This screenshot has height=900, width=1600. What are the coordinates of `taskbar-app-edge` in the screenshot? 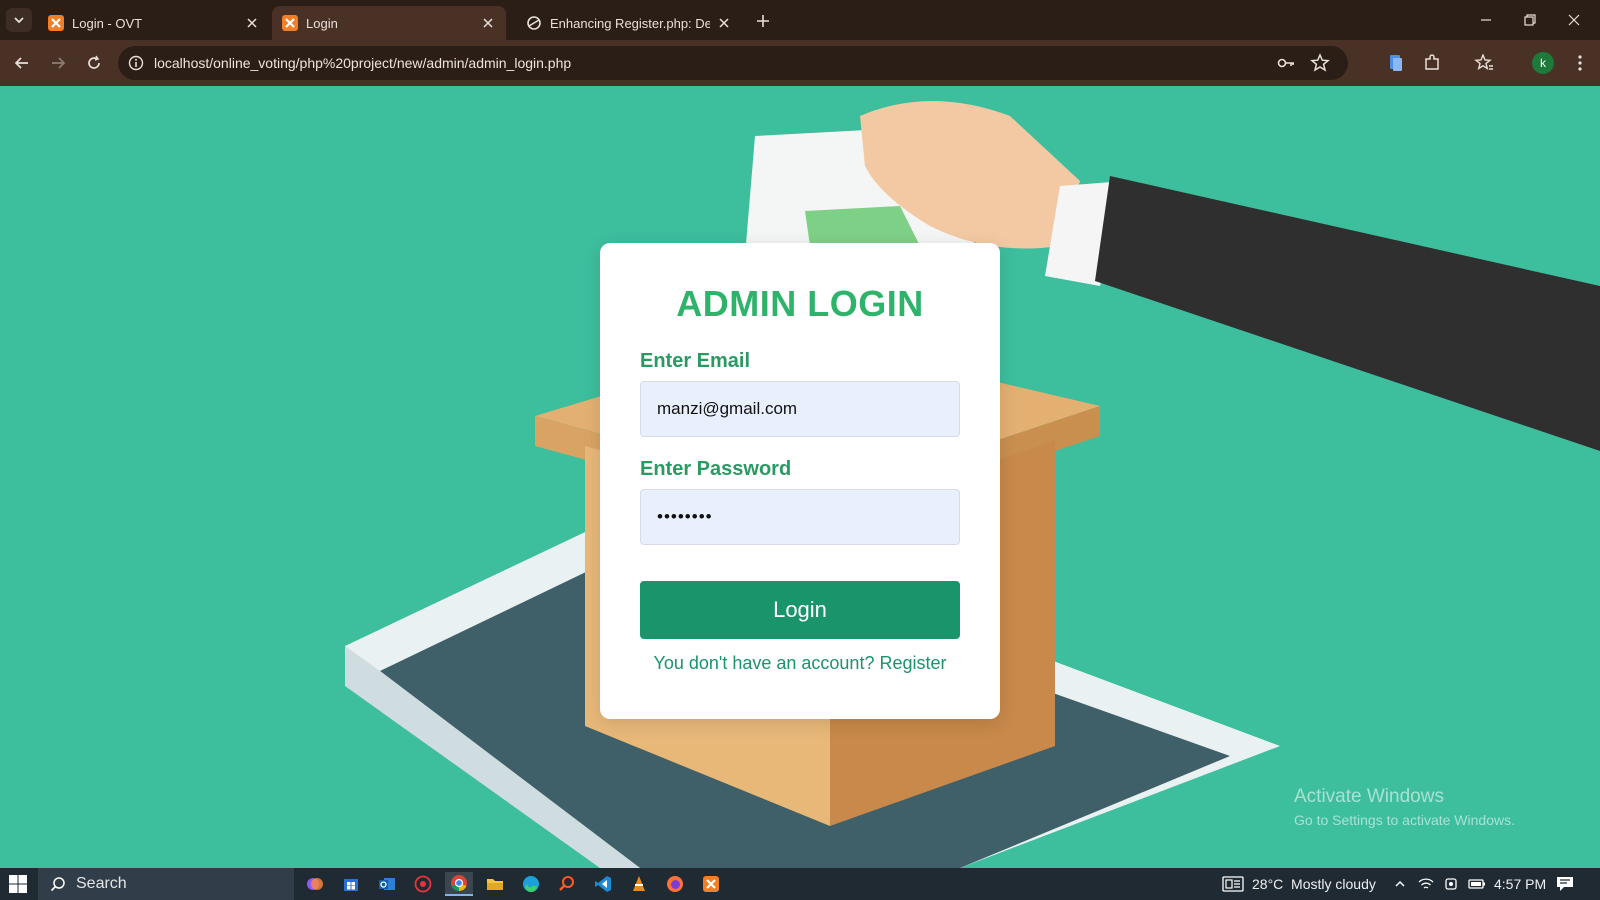 It's located at (531, 884).